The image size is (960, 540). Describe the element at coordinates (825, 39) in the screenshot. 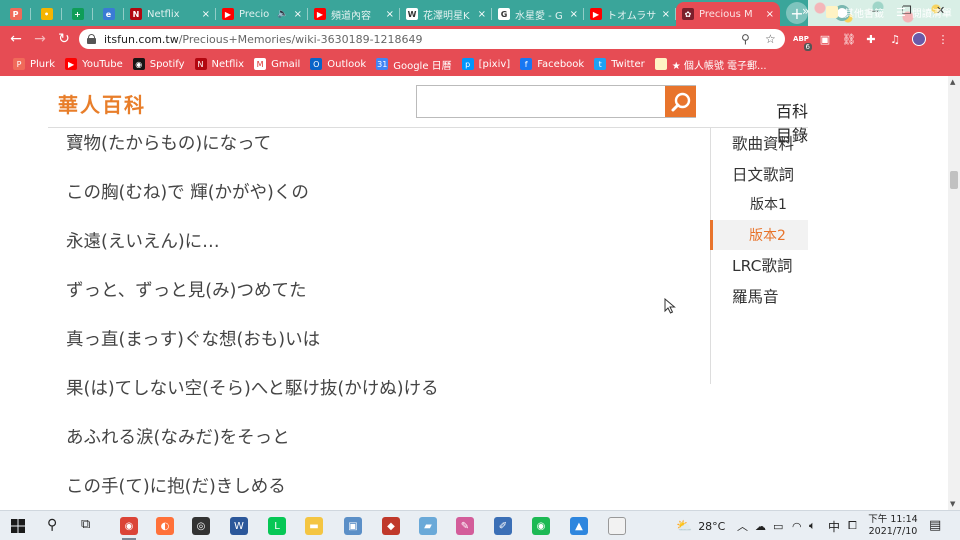

I see `extension-box-icon: ▣` at that location.